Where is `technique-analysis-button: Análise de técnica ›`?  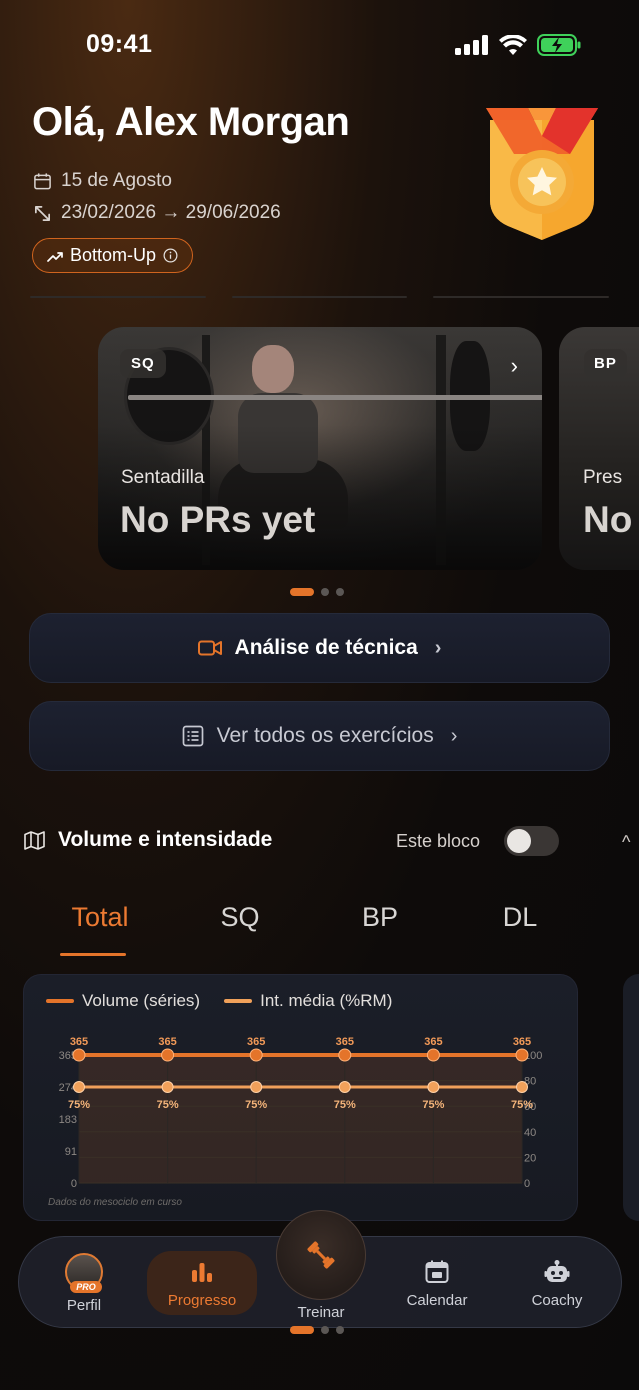 technique-analysis-button: Análise de técnica › is located at coordinates (319, 648).